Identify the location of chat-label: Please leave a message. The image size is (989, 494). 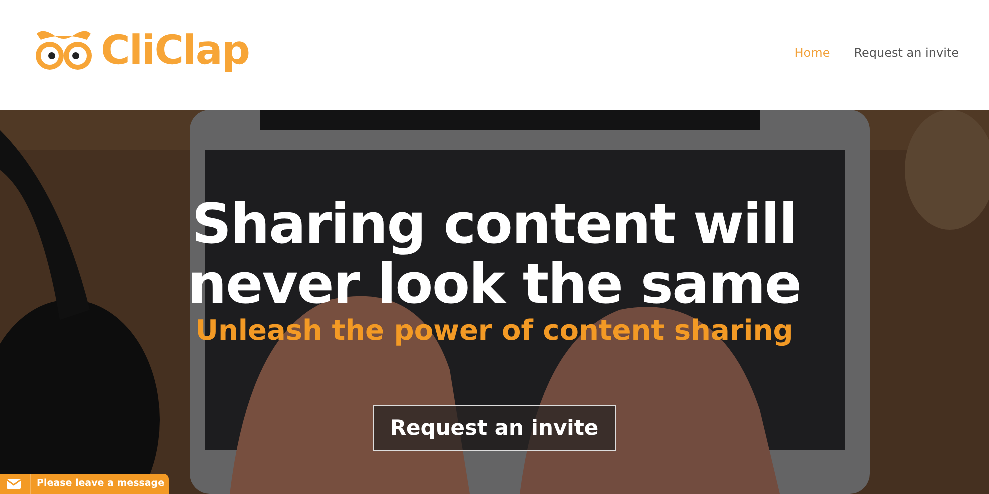
(97, 484).